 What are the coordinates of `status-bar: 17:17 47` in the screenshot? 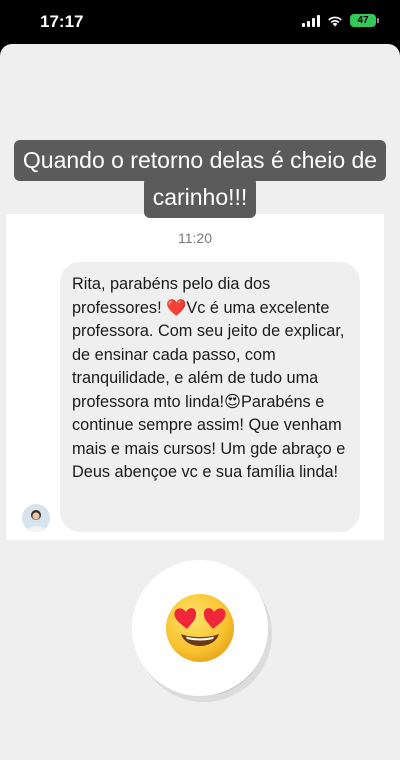 It's located at (200, 22).